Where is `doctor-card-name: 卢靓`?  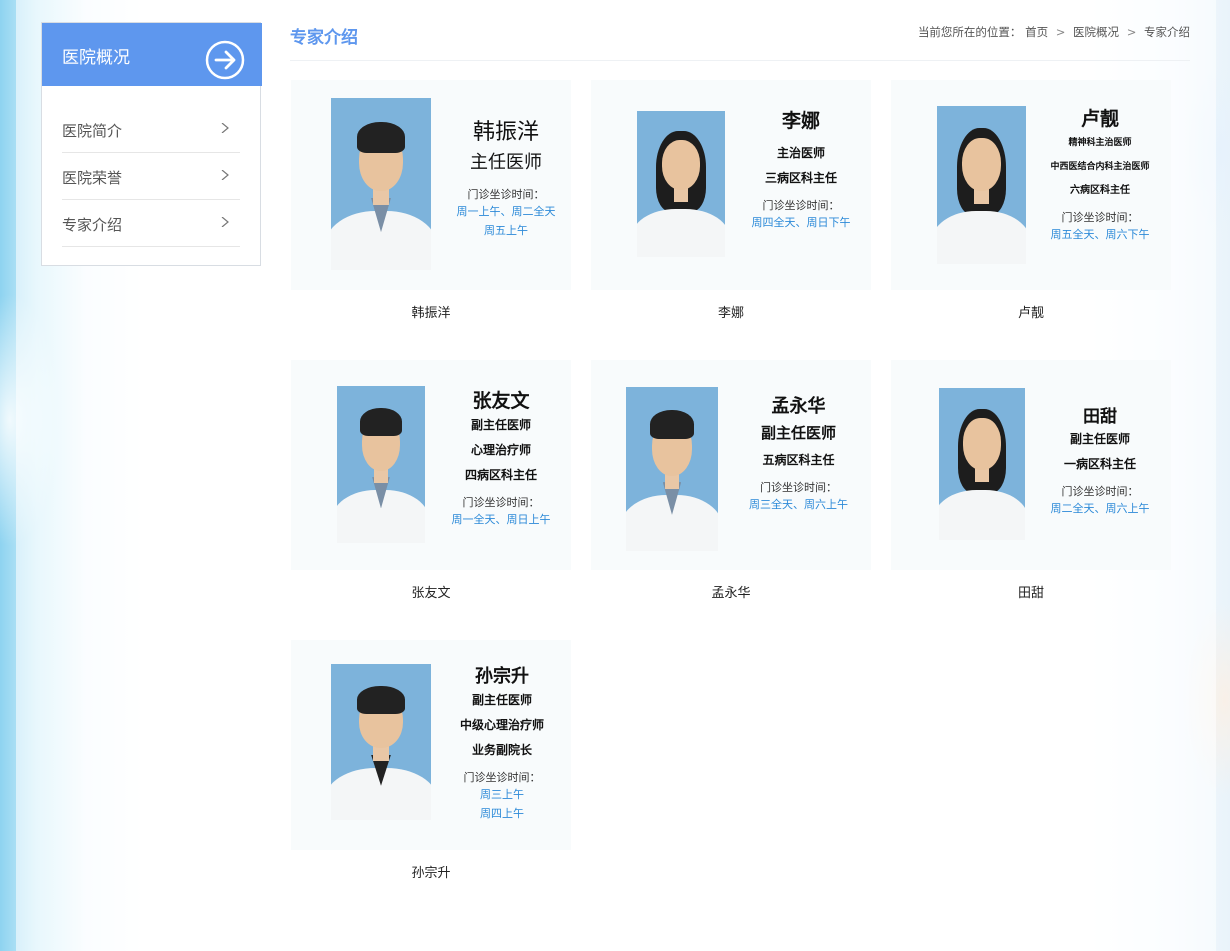
doctor-card-name: 卢靓 is located at coordinates (1099, 119).